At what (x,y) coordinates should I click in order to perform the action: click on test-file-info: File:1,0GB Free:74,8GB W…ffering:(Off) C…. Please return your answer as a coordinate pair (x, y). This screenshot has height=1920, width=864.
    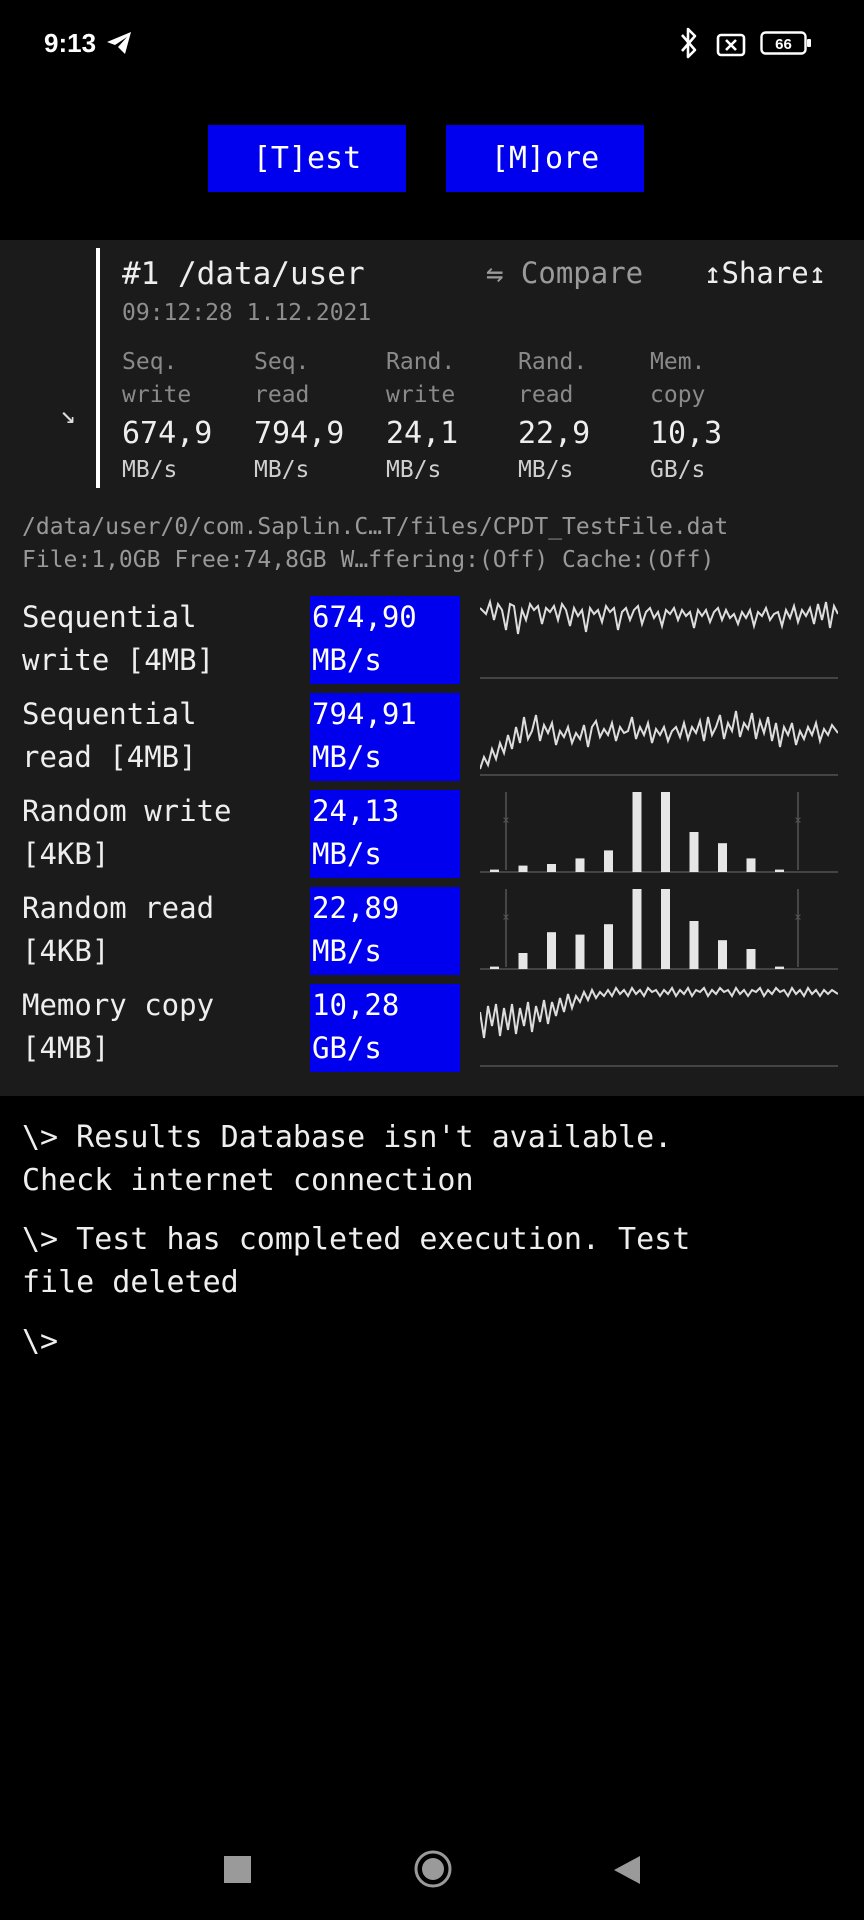
    Looking at the image, I should click on (368, 560).